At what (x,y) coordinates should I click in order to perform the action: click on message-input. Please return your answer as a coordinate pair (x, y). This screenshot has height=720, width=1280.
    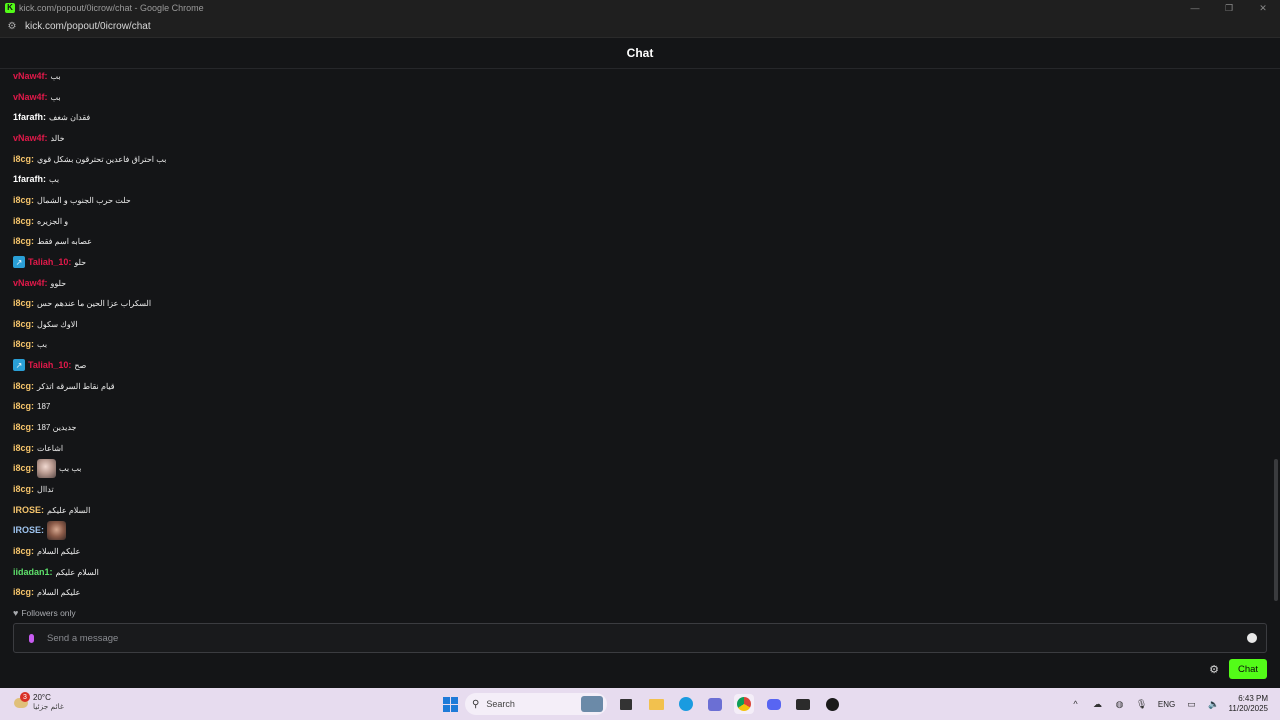
    Looking at the image, I should click on (637, 638).